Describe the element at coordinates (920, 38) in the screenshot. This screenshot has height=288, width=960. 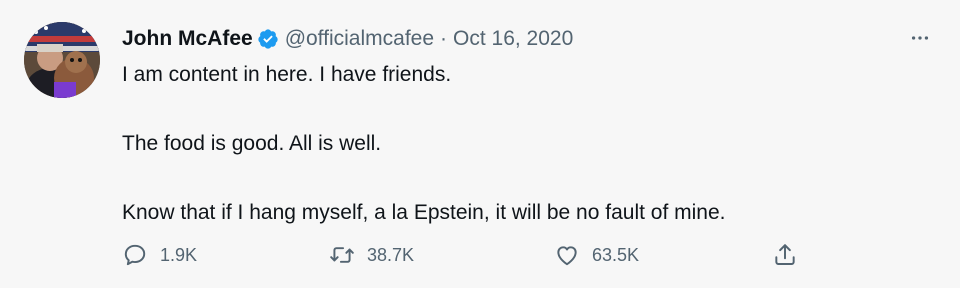
I see `more-horizontal-icon` at that location.